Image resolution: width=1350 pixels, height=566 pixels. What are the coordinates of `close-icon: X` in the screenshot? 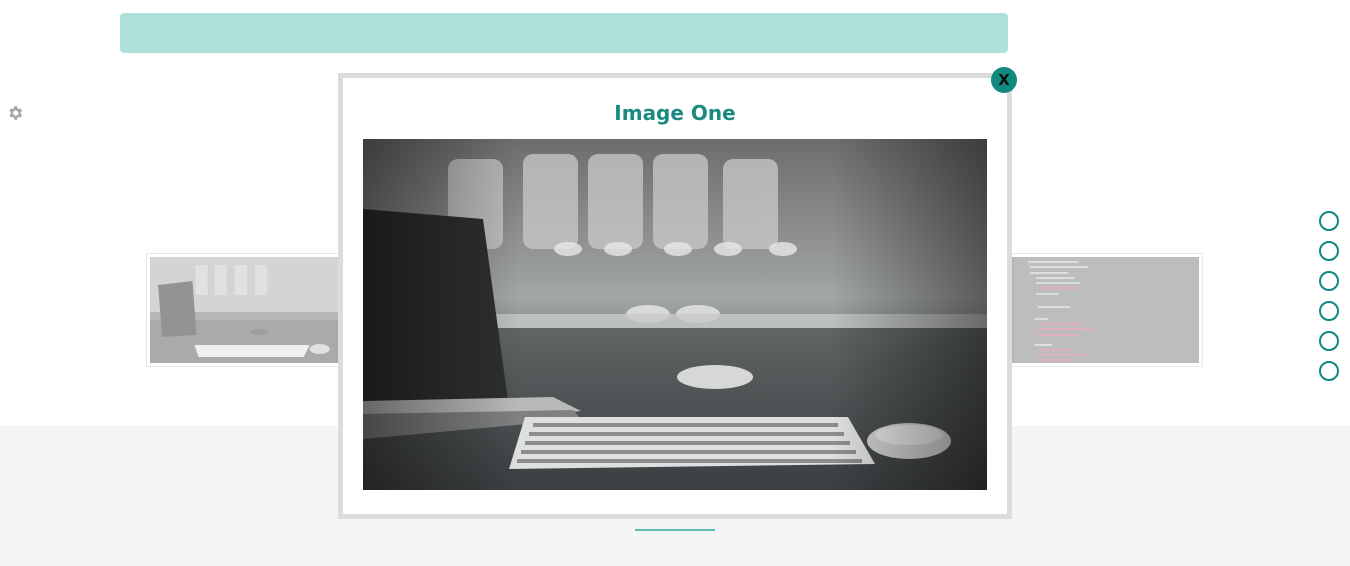 It's located at (1004, 80).